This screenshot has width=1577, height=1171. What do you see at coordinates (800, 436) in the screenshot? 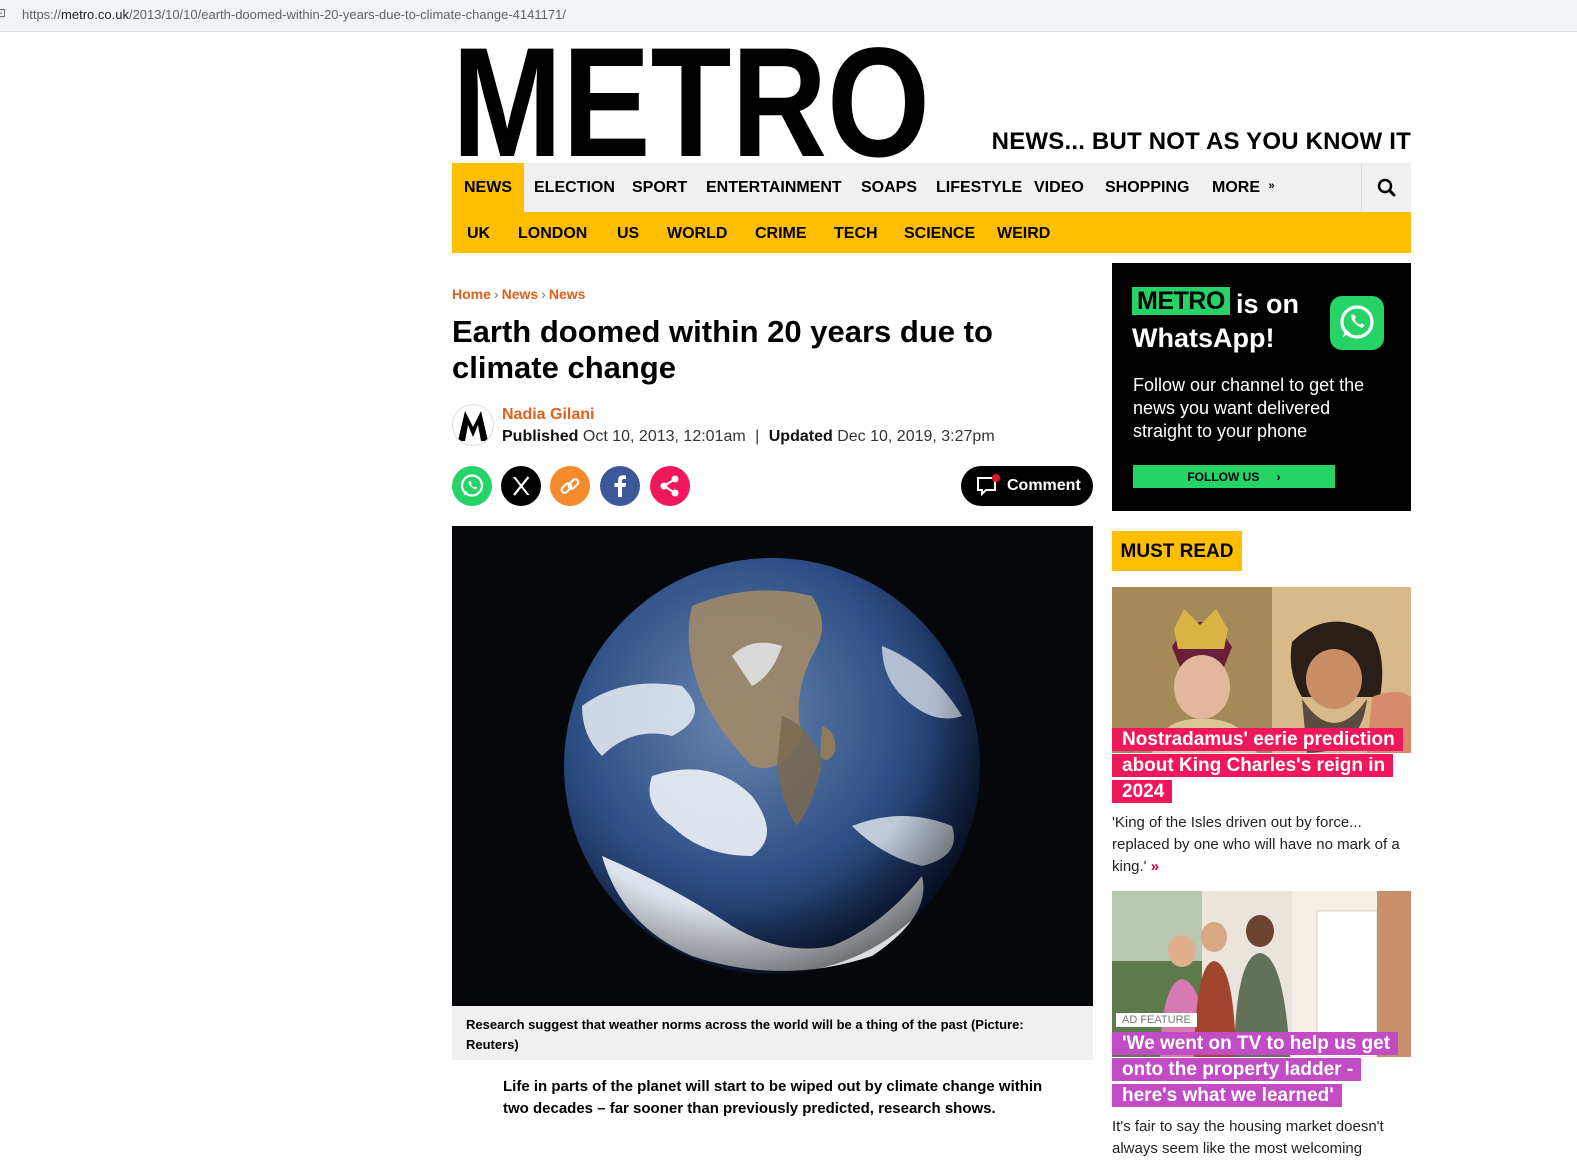
I see `updated-label: Updated` at bounding box center [800, 436].